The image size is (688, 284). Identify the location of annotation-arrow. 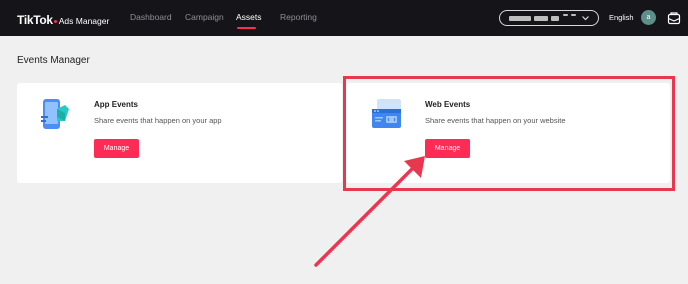
(369, 211).